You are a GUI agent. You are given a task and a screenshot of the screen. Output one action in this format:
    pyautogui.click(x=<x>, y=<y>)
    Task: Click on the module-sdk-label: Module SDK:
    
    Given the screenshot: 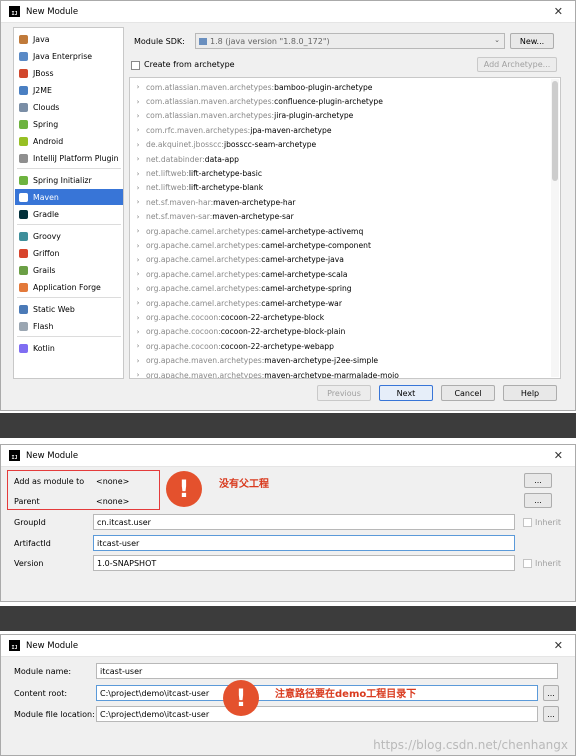 What is the action you would take?
    pyautogui.click(x=159, y=41)
    